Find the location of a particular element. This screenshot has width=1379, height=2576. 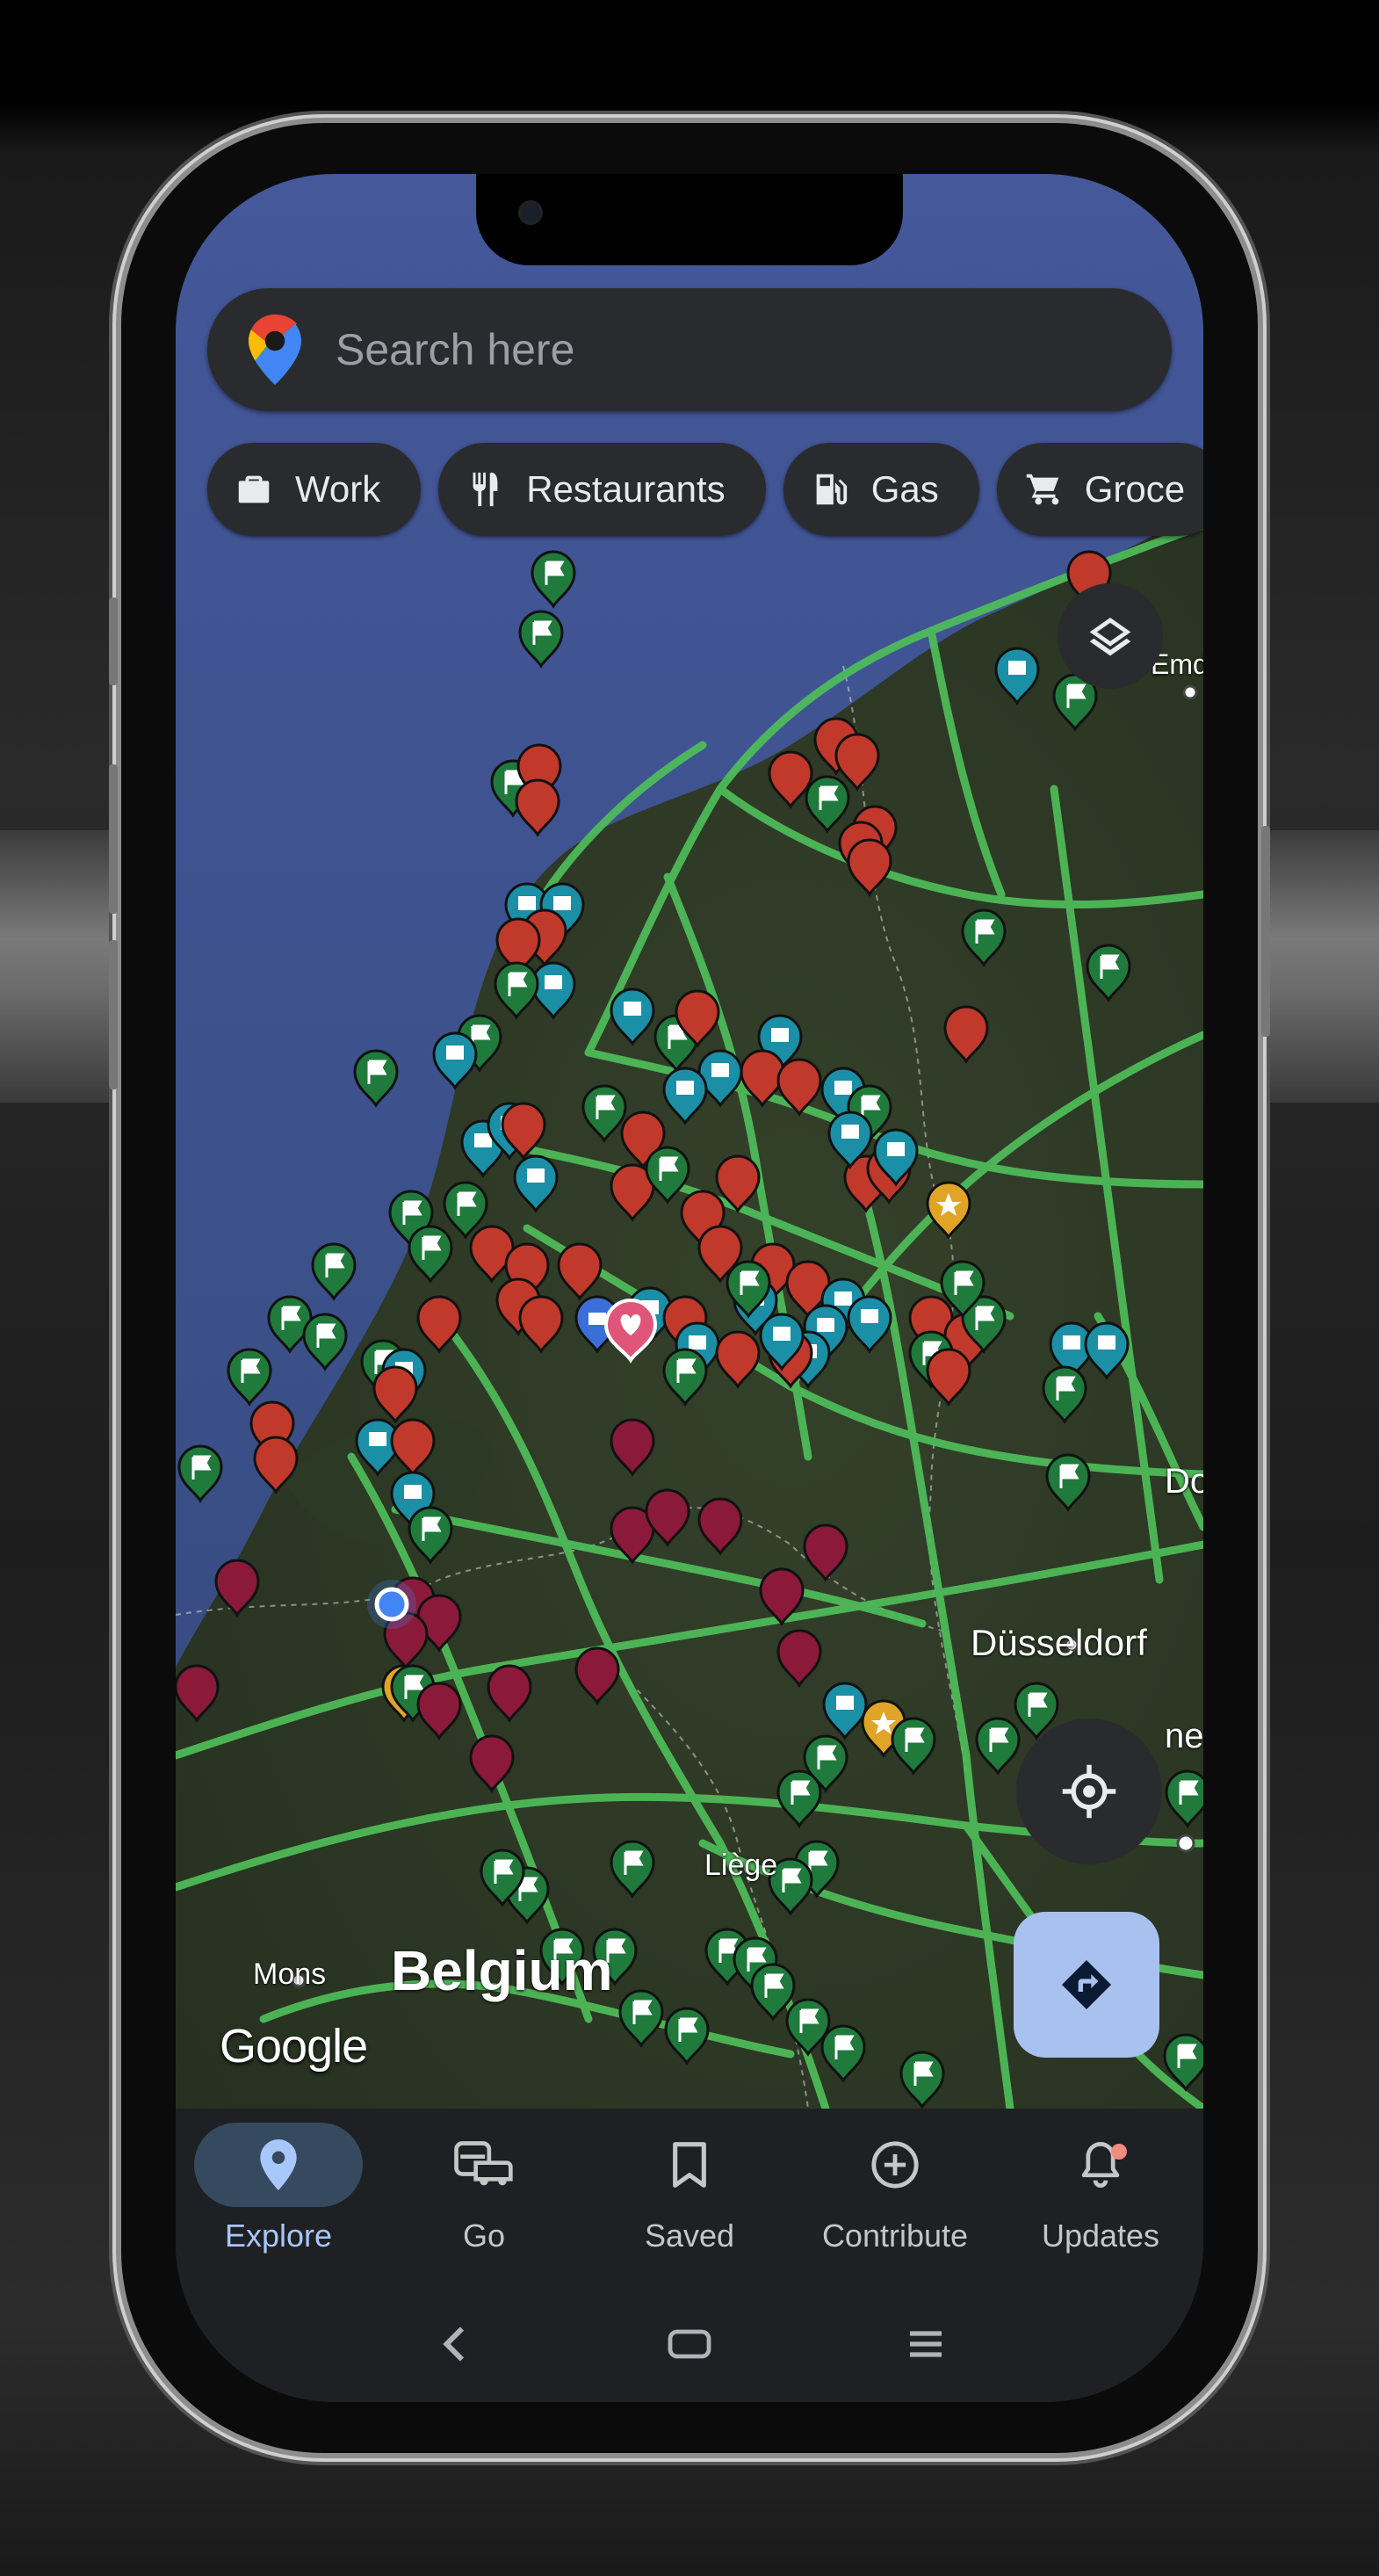

map-label-mons: Mons is located at coordinates (290, 1974).